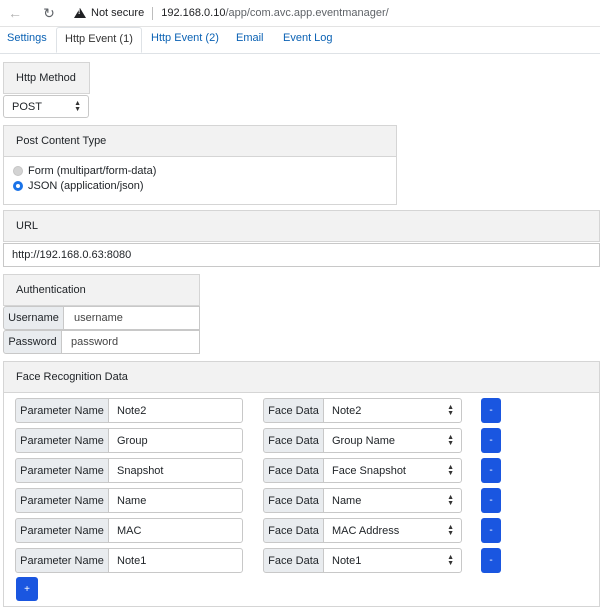 Image resolution: width=600 pixels, height=609 pixels. What do you see at coordinates (175, 470) in the screenshot?
I see `parameter-name-input: Snapshot` at bounding box center [175, 470].